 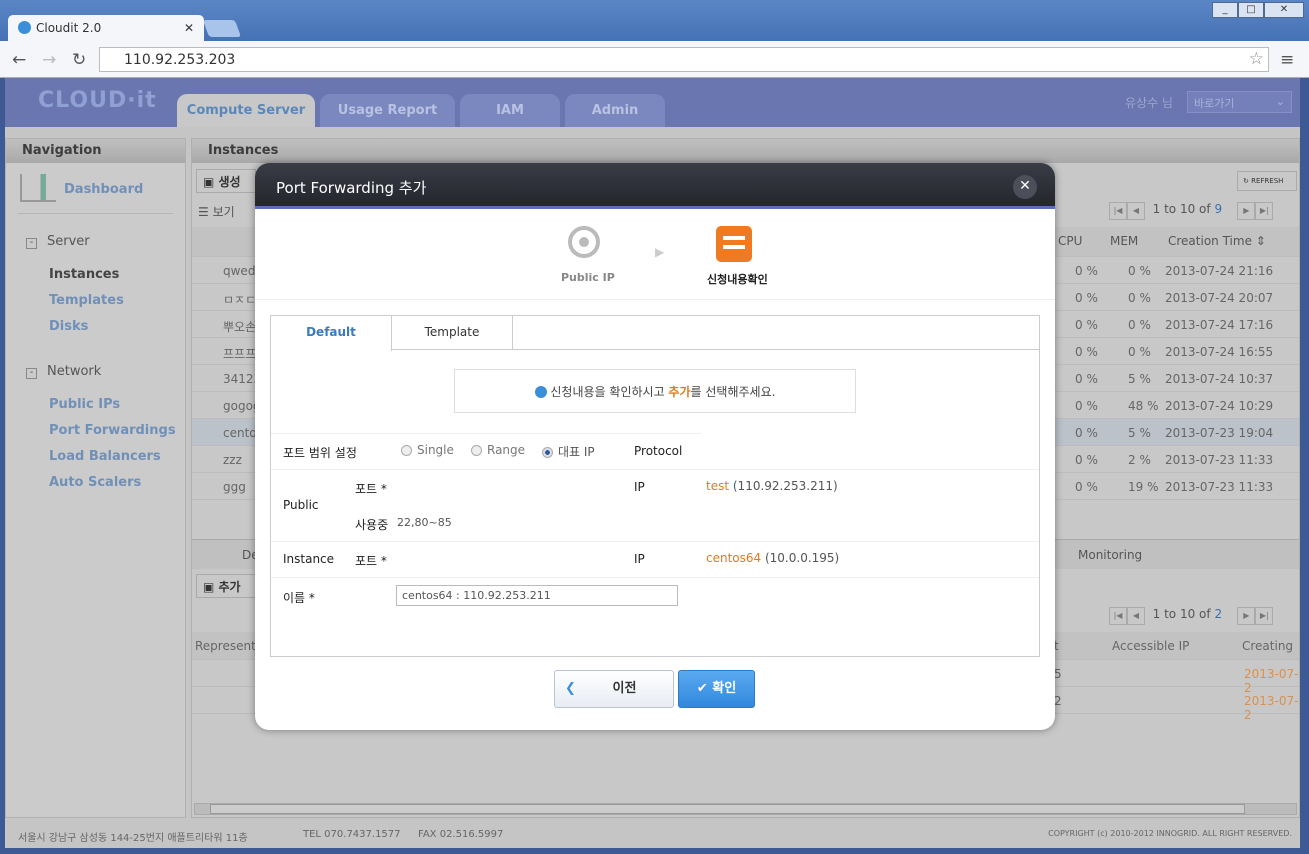 I want to click on tab-admin: Admin, so click(x=615, y=110).